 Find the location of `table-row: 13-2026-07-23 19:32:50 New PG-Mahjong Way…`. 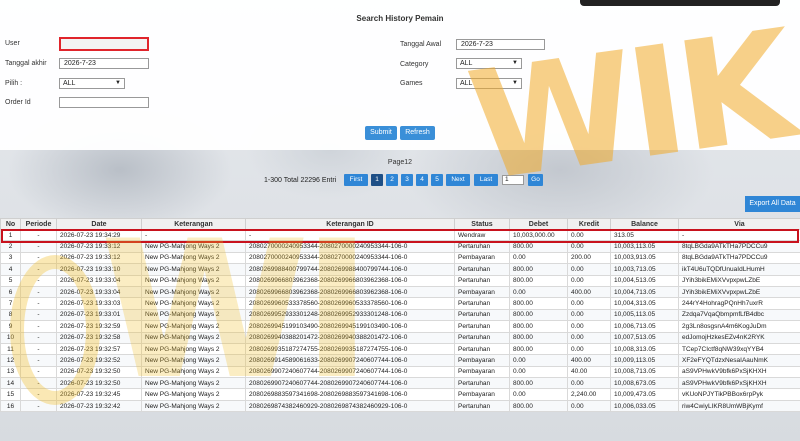

table-row: 13-2026-07-23 19:32:50 New PG-Mahjong Way… is located at coordinates (400, 372).